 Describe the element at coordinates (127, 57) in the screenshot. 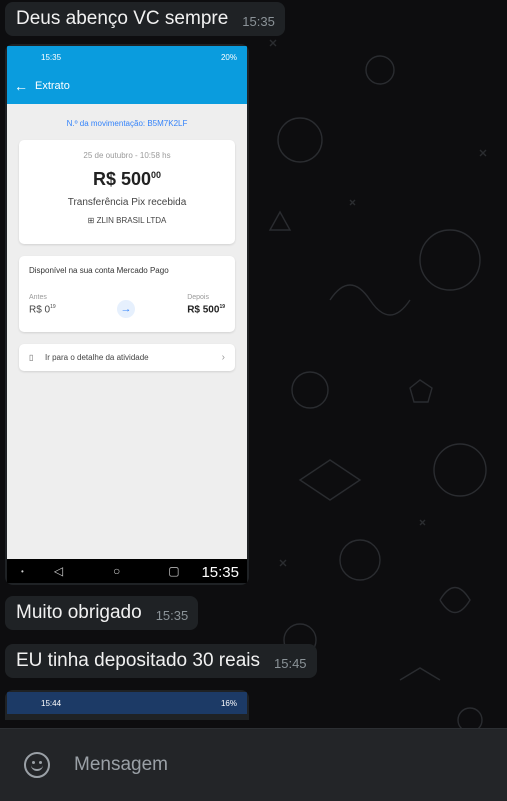

I see `phone-status-bar: 15:35 20%` at that location.